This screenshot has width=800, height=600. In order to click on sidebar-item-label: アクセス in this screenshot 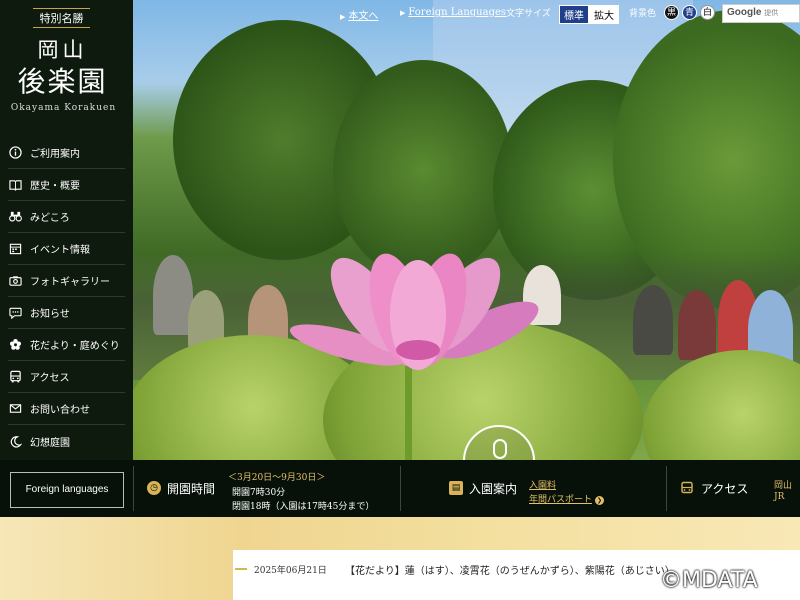, I will do `click(50, 378)`.